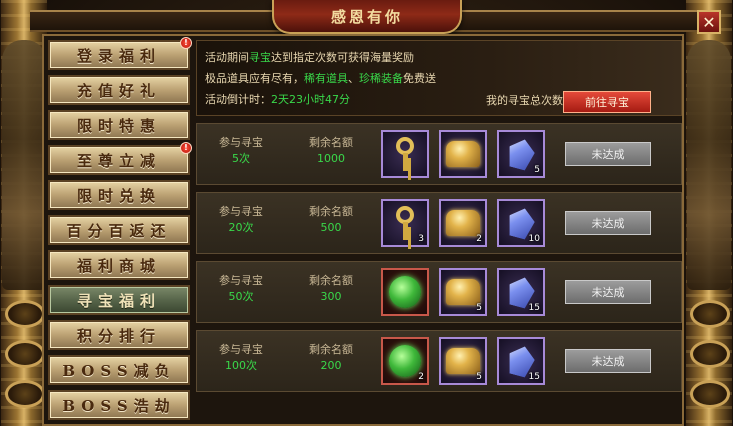  I want to click on participate-times: 5次, so click(241, 158).